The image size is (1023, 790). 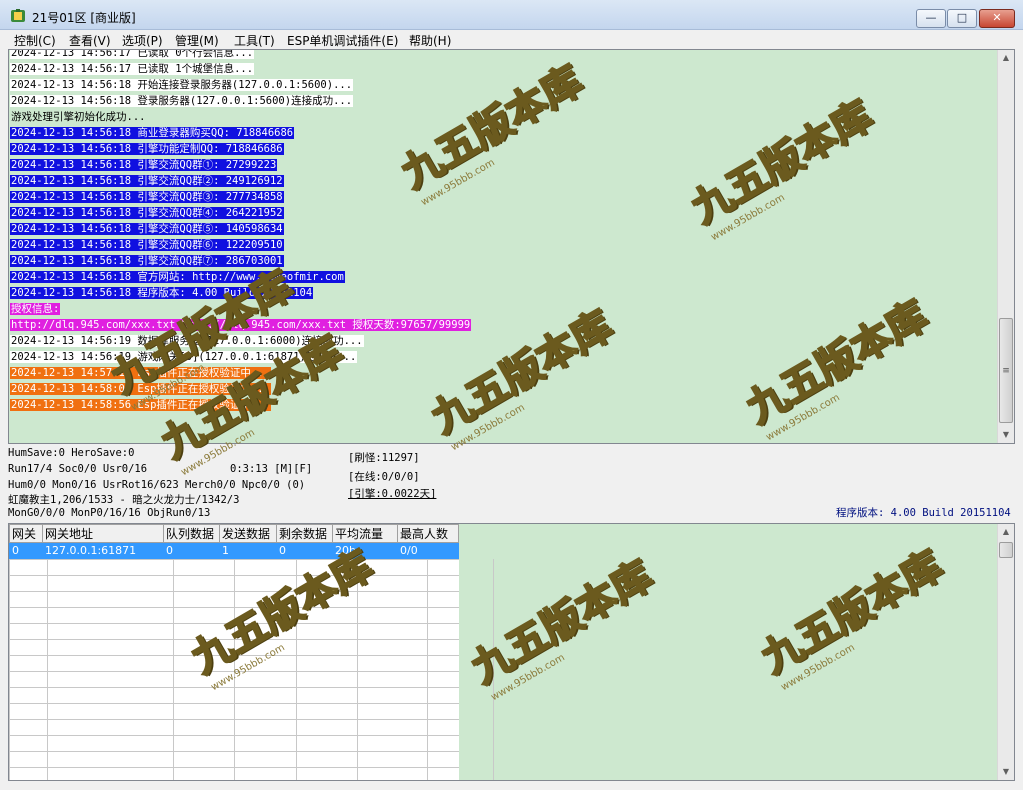 What do you see at coordinates (109, 513) in the screenshot?
I see `status-mon: MonG0/0/0 MonP0/16/16 ObjRun0/13` at bounding box center [109, 513].